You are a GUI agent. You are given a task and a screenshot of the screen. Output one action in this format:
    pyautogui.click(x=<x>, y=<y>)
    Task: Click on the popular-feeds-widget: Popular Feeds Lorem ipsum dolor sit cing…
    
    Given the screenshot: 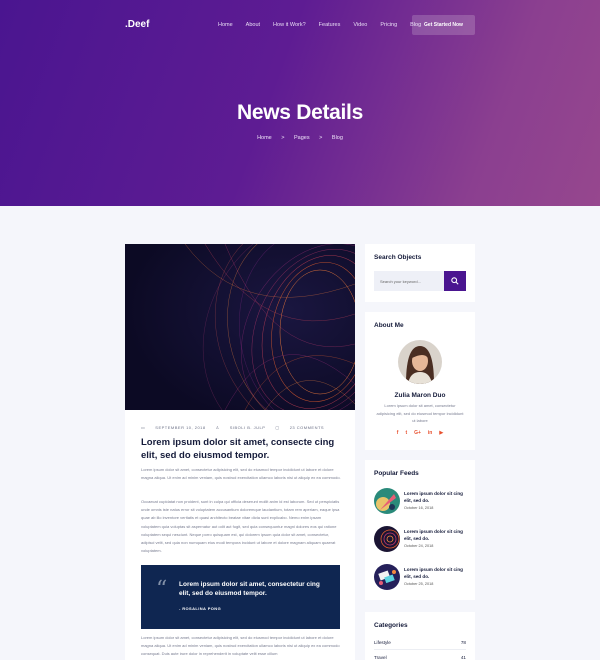 What is the action you would take?
    pyautogui.click(x=420, y=530)
    